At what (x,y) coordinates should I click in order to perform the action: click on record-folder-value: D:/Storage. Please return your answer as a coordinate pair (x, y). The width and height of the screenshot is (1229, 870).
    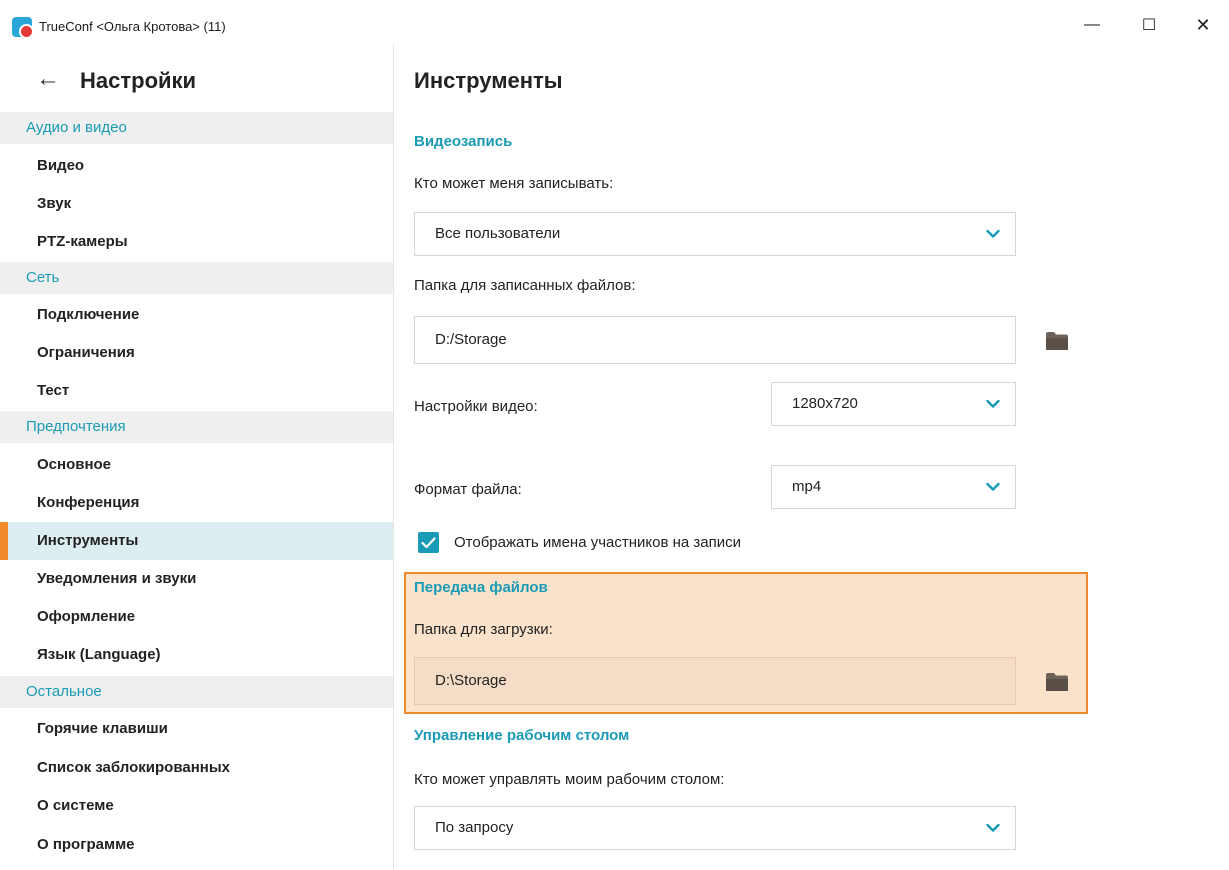
    Looking at the image, I should click on (471, 339).